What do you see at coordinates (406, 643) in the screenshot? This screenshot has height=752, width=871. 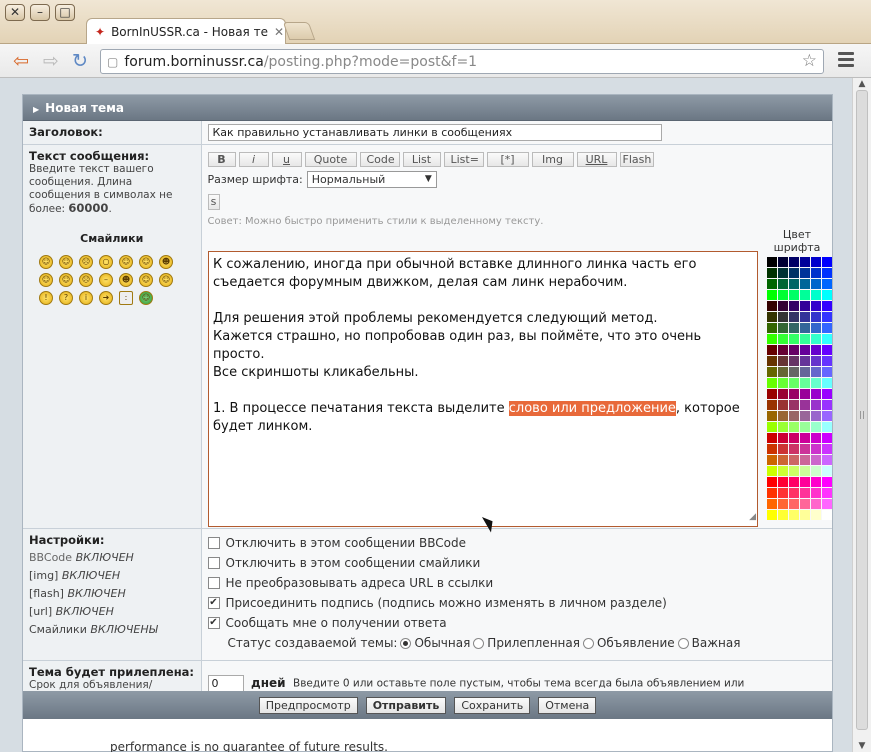 I see `radio-normal` at bounding box center [406, 643].